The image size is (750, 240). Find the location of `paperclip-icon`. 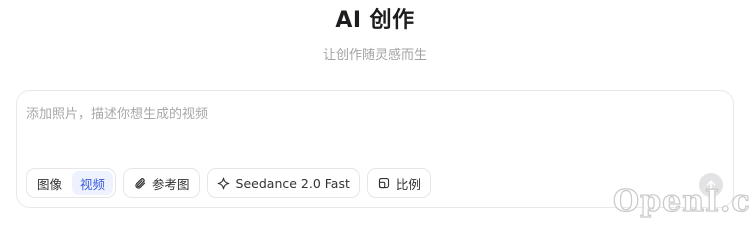

paperclip-icon is located at coordinates (140, 183).